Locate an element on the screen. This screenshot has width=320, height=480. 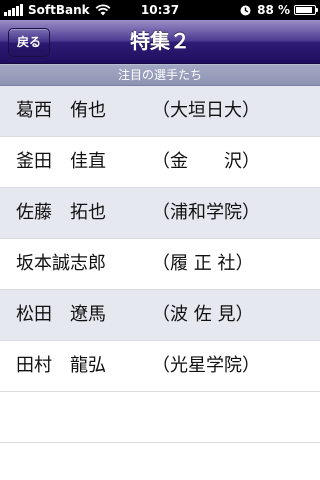
player-name: 坂本誠志郎 is located at coordinates (61, 263).